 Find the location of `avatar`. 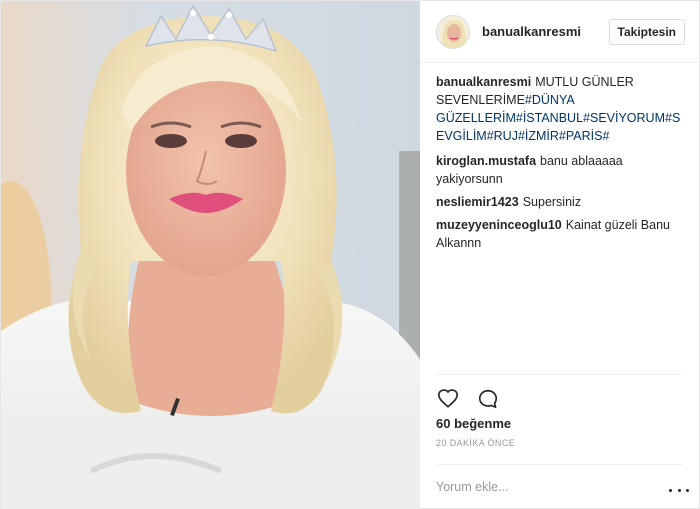

avatar is located at coordinates (453, 31).